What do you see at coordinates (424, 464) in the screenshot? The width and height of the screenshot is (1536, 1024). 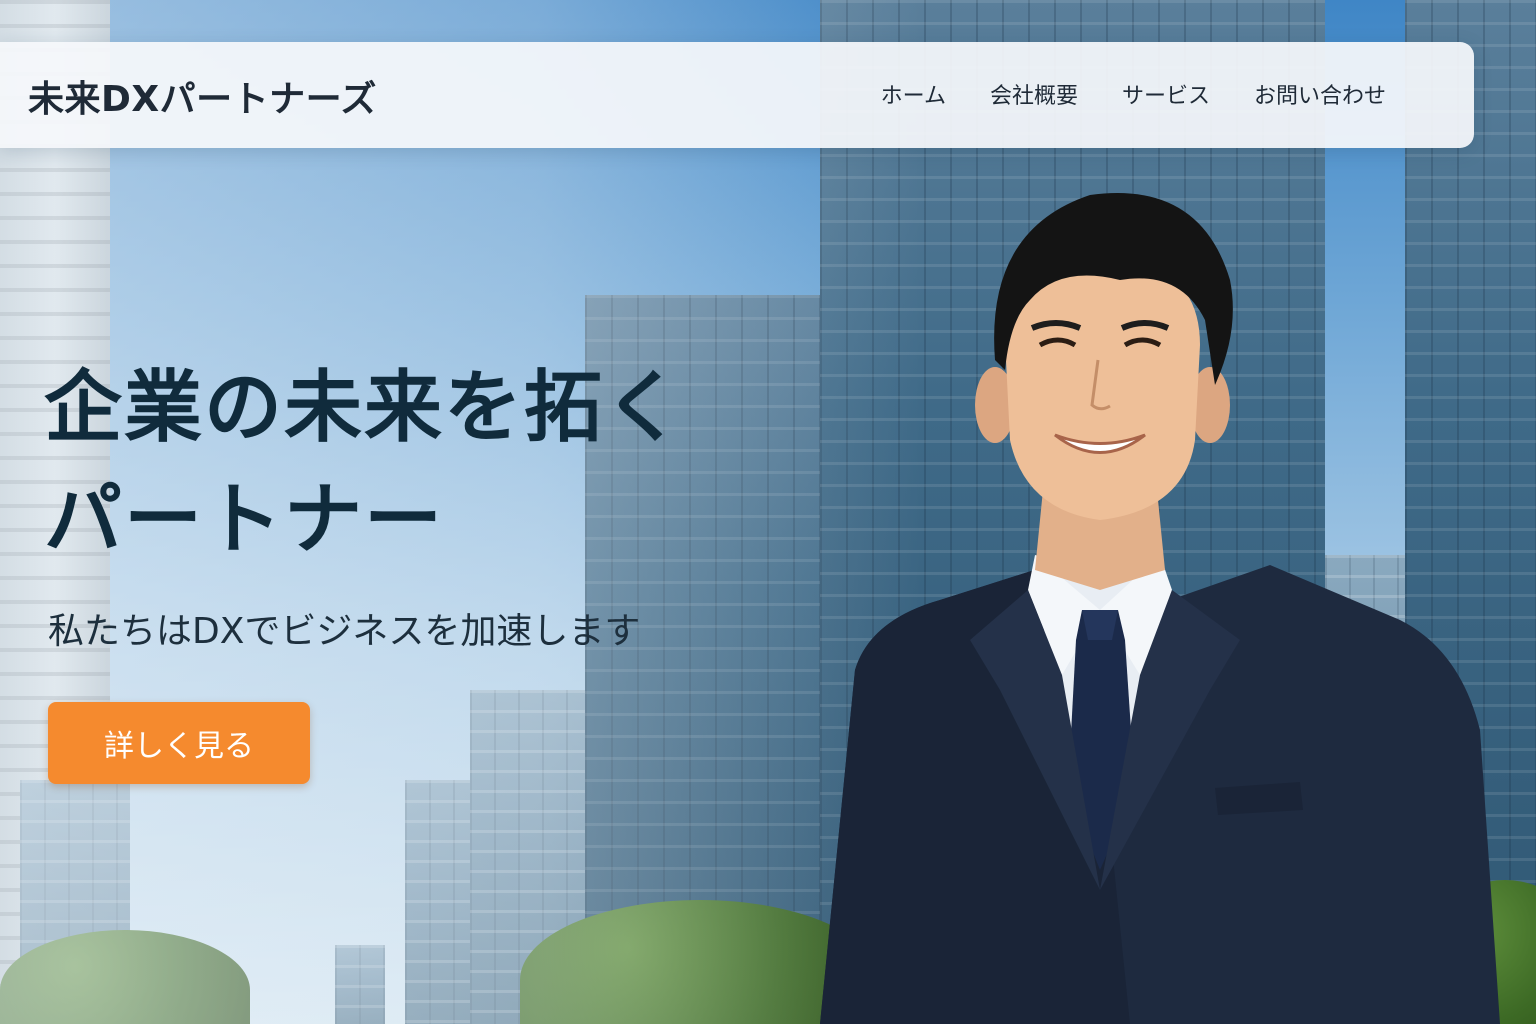 I see `hero-title: 企業の未来を拓く パートナー` at bounding box center [424, 464].